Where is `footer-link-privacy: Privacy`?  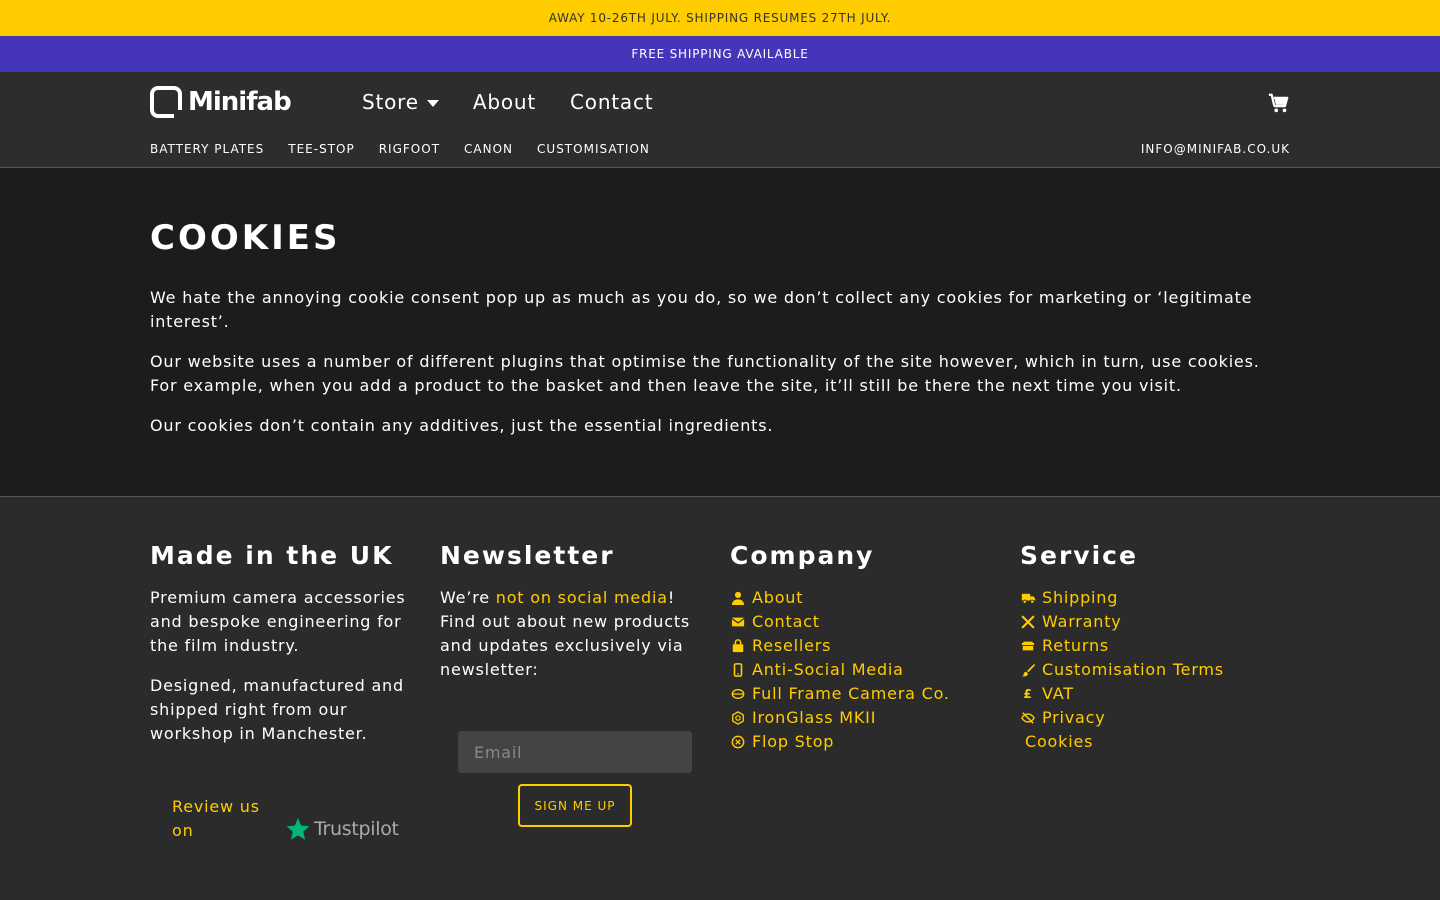 footer-link-privacy: Privacy is located at coordinates (1155, 718).